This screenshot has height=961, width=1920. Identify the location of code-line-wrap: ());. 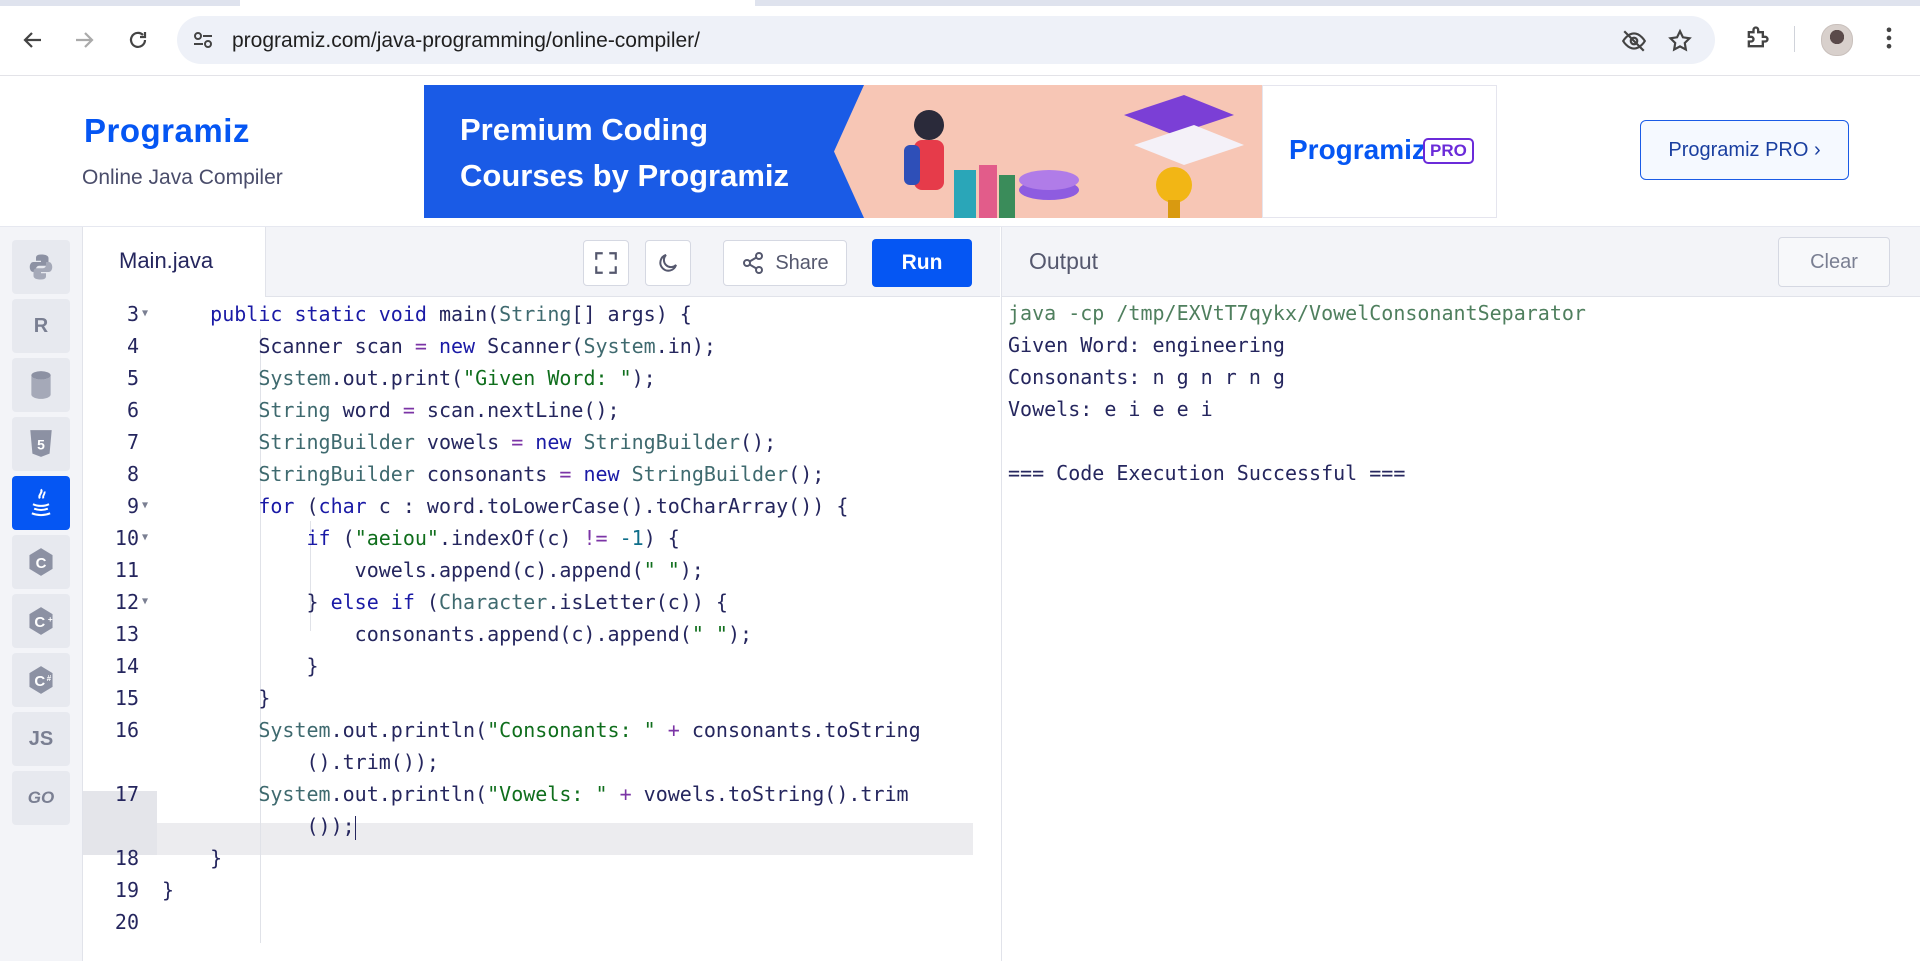
(259, 827).